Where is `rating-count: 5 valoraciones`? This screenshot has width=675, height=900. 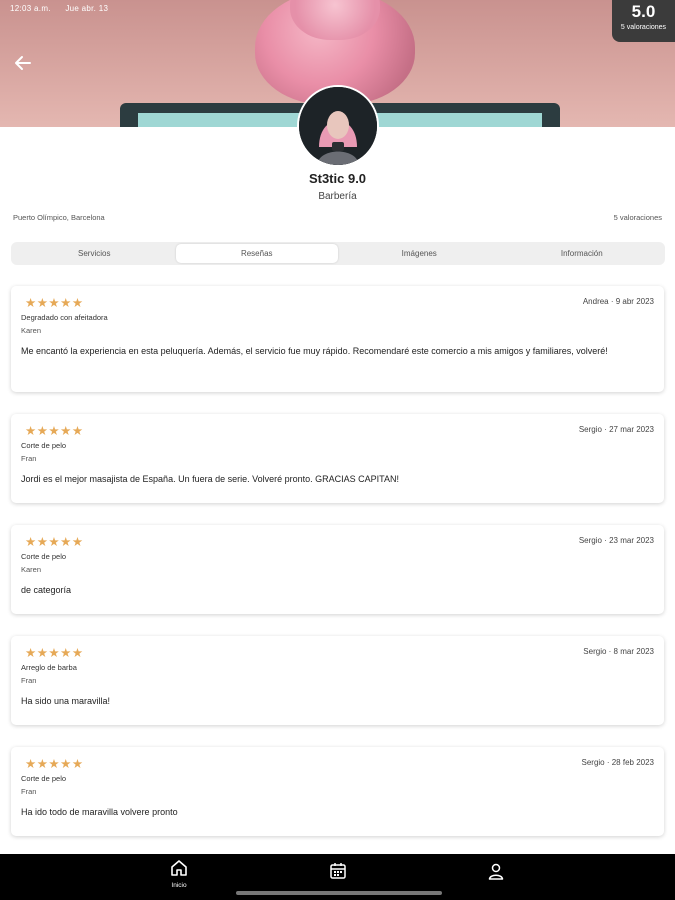 rating-count: 5 valoraciones is located at coordinates (643, 27).